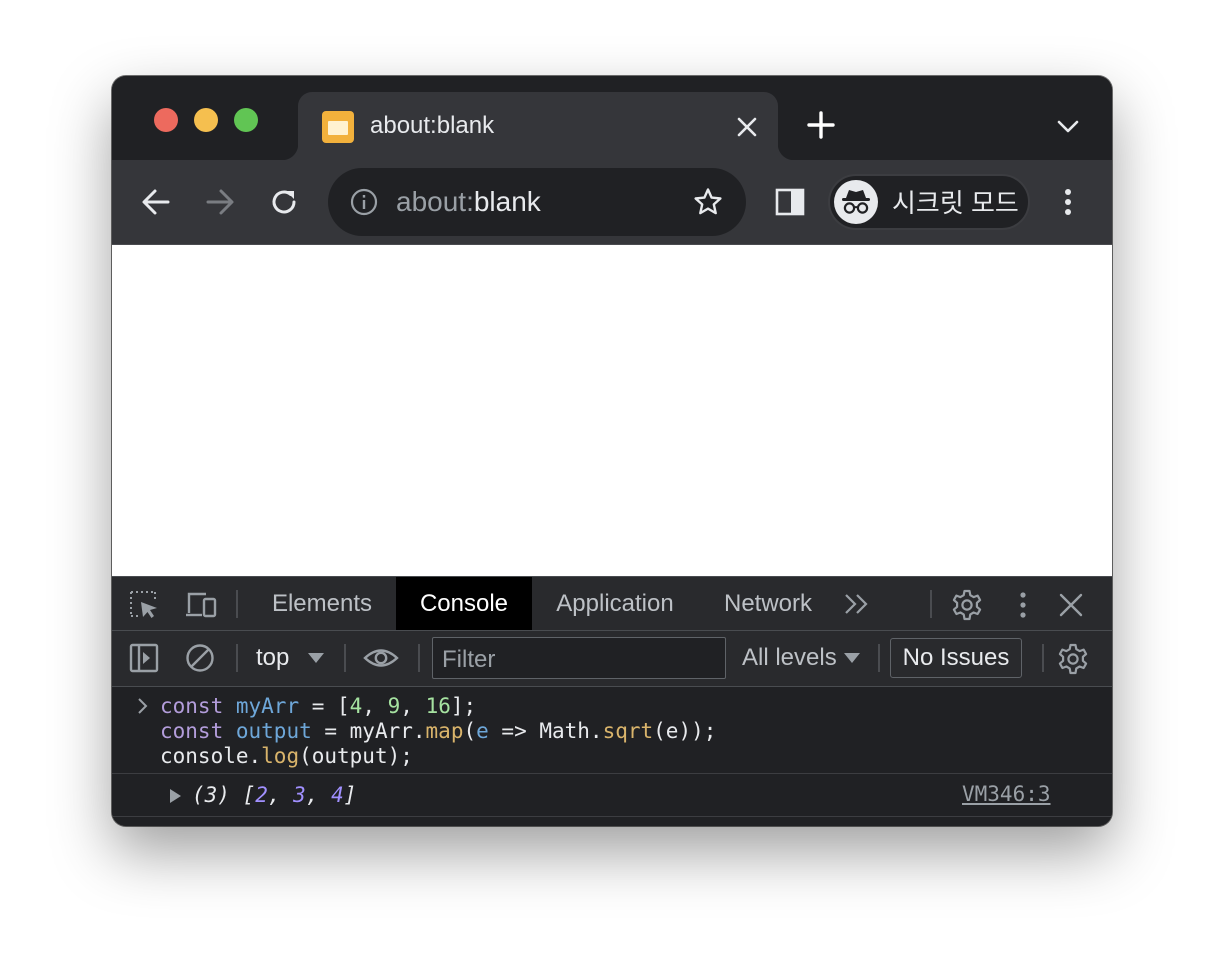  Describe the element at coordinates (206, 120) in the screenshot. I see `minimize-window-button` at that location.